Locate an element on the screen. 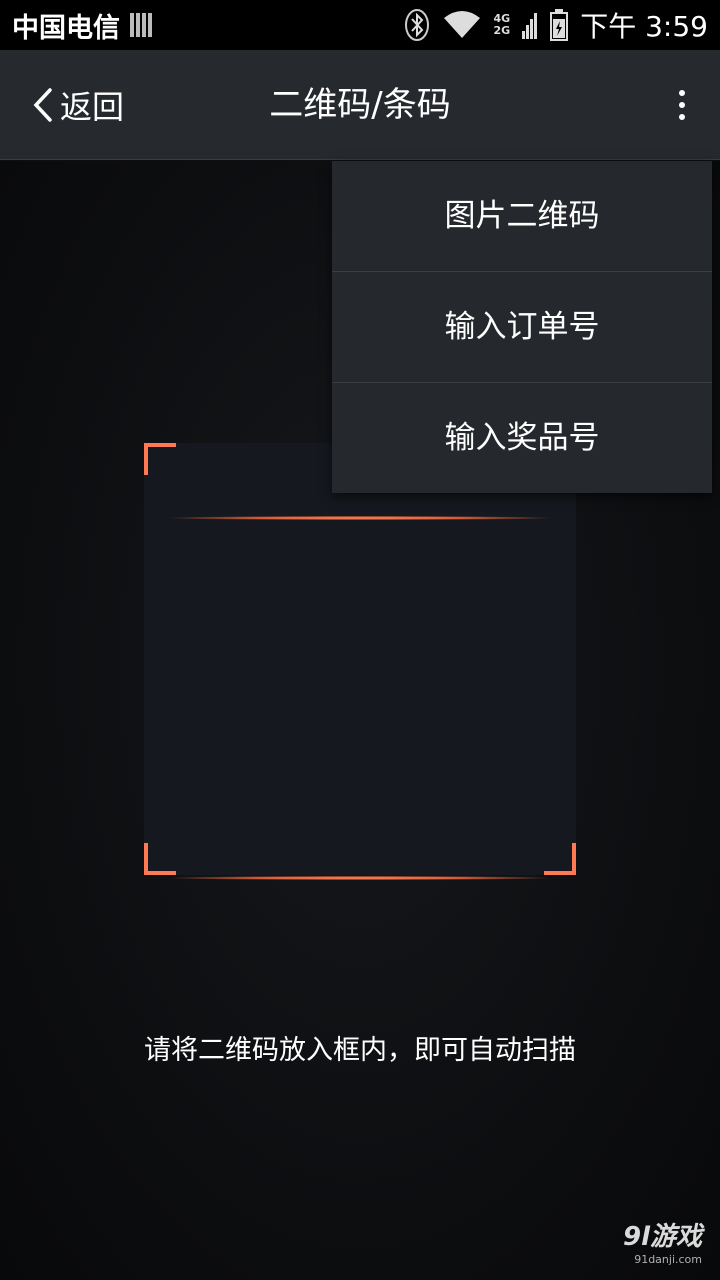  status-bar: 中国电信 4G 2G 下午 3:59 is located at coordinates (360, 25).